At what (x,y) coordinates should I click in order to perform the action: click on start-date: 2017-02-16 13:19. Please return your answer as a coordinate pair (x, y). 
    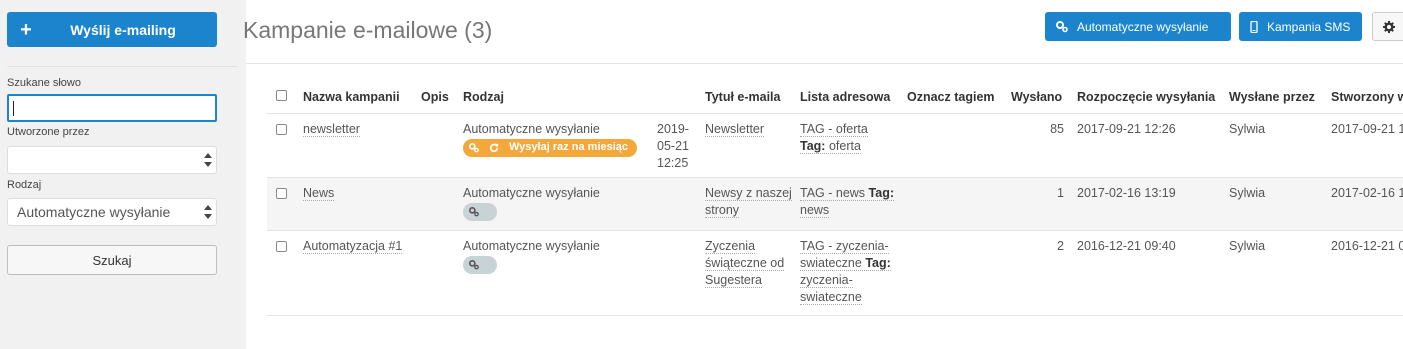
    Looking at the image, I should click on (1126, 192).